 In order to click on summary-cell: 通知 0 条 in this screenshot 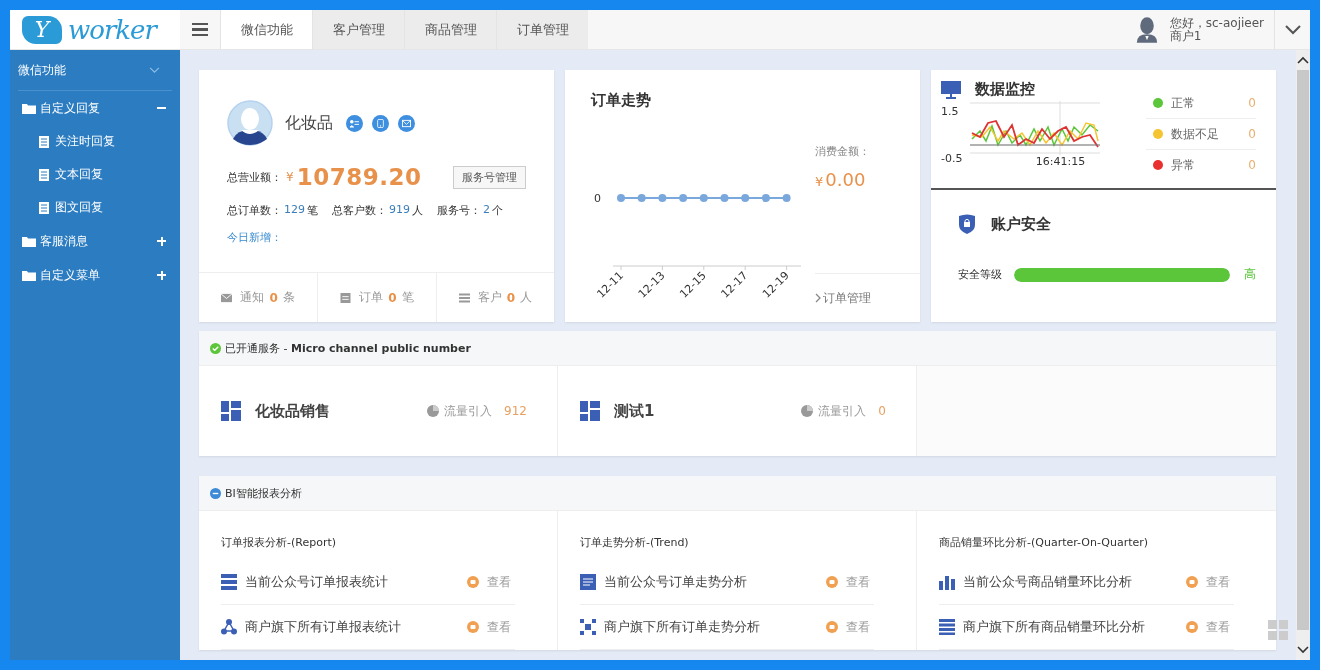, I will do `click(258, 297)`.